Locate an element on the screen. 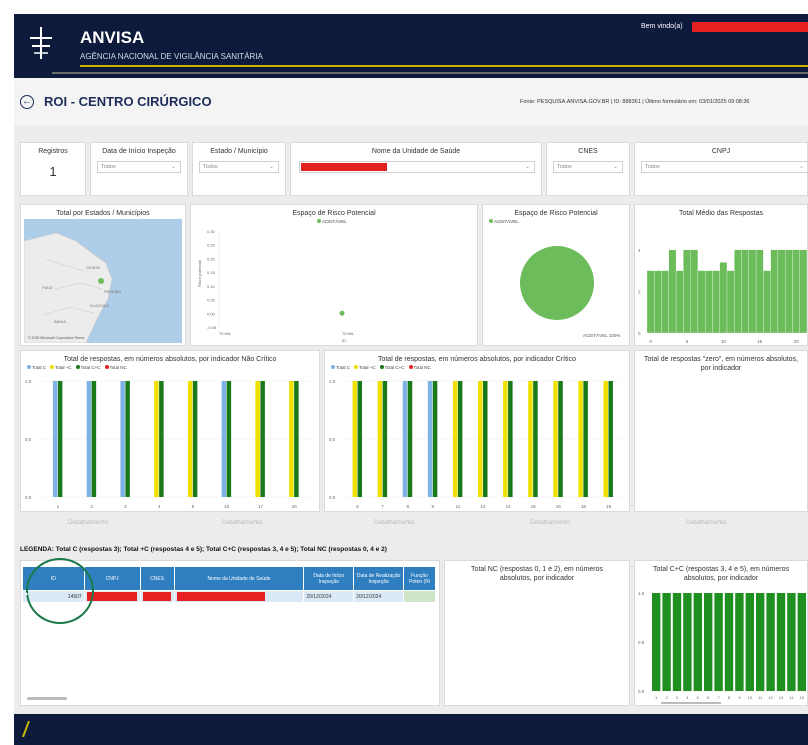 The width and height of the screenshot is (808, 745). table-header-unidade: Nome da Unidade de Saúde is located at coordinates (239, 578).